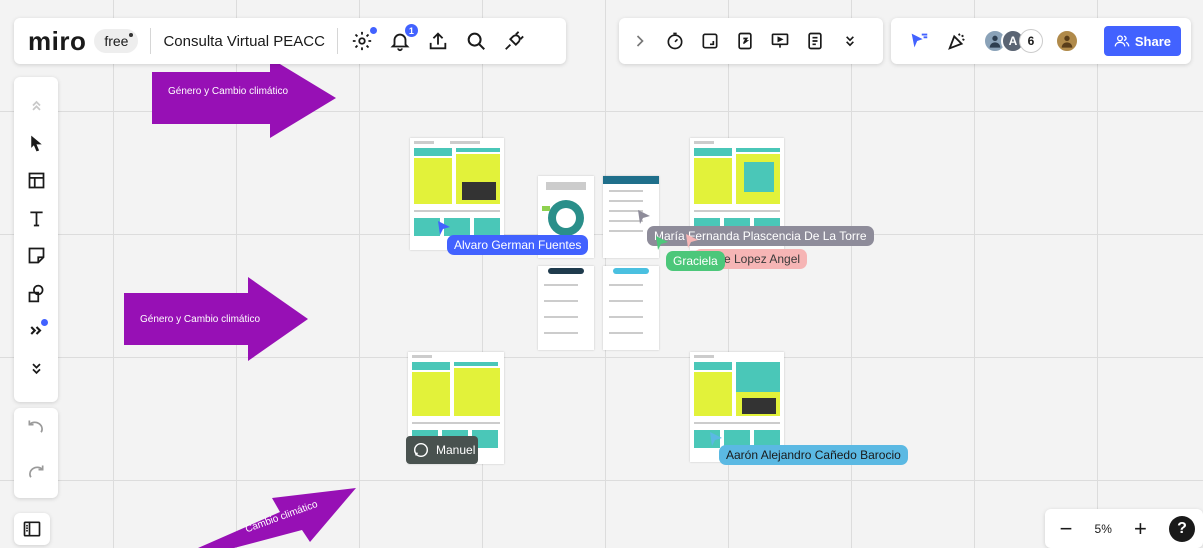  I want to click on notes-icon, so click(815, 41).